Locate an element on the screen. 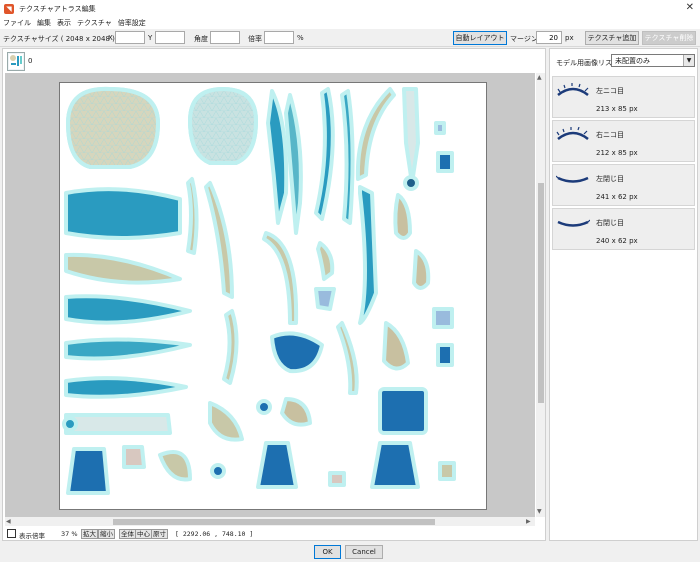 This screenshot has height=562, width=700. list-item-name: 右閉じ目 is located at coordinates (610, 223).